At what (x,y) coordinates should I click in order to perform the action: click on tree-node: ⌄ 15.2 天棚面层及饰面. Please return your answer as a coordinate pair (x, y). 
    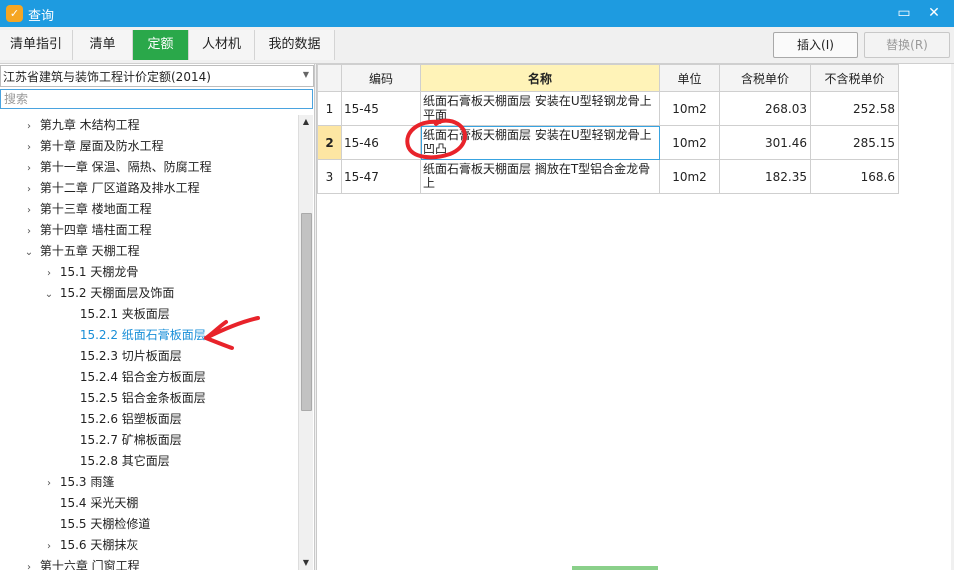
    Looking at the image, I should click on (108, 294).